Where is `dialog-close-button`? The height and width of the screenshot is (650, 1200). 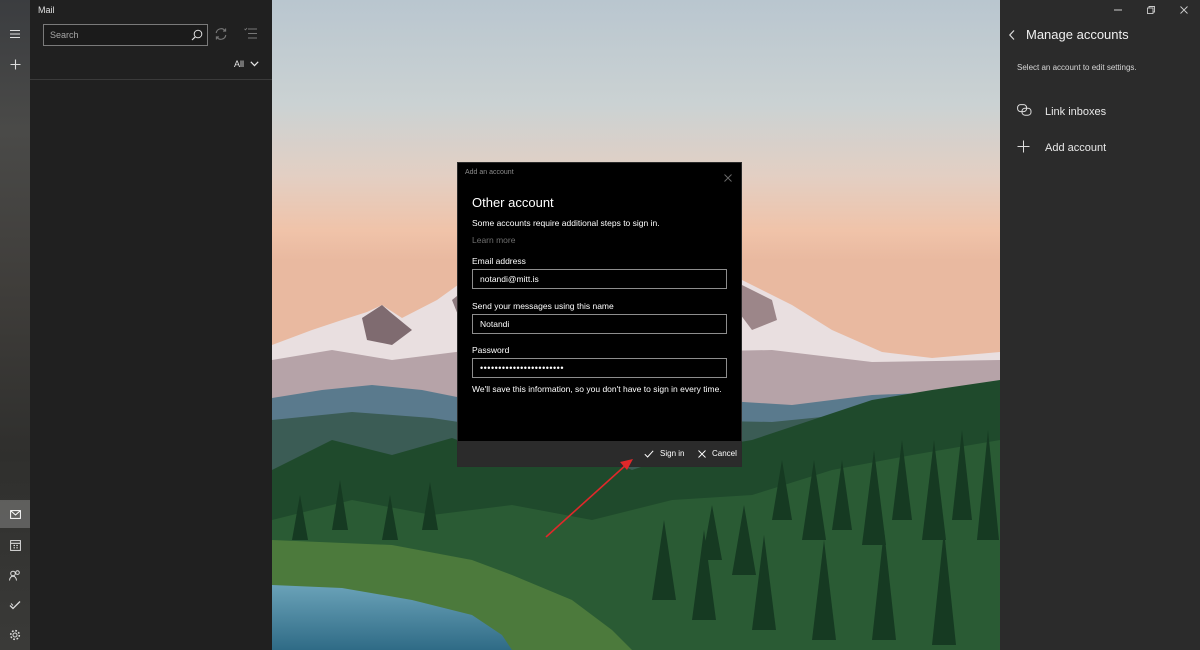
dialog-close-button is located at coordinates (728, 178).